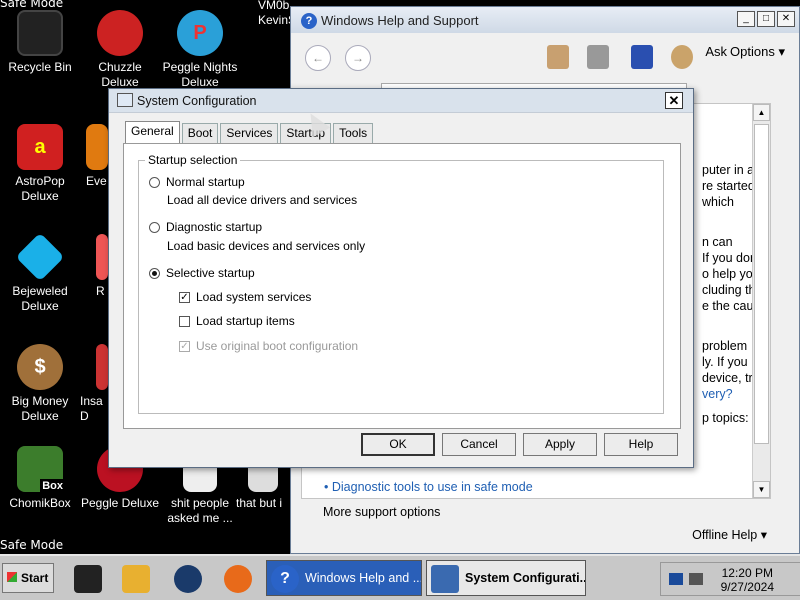  Describe the element at coordinates (94, 384) in the screenshot. I see `desktop-icon-insa: Insa D` at that location.